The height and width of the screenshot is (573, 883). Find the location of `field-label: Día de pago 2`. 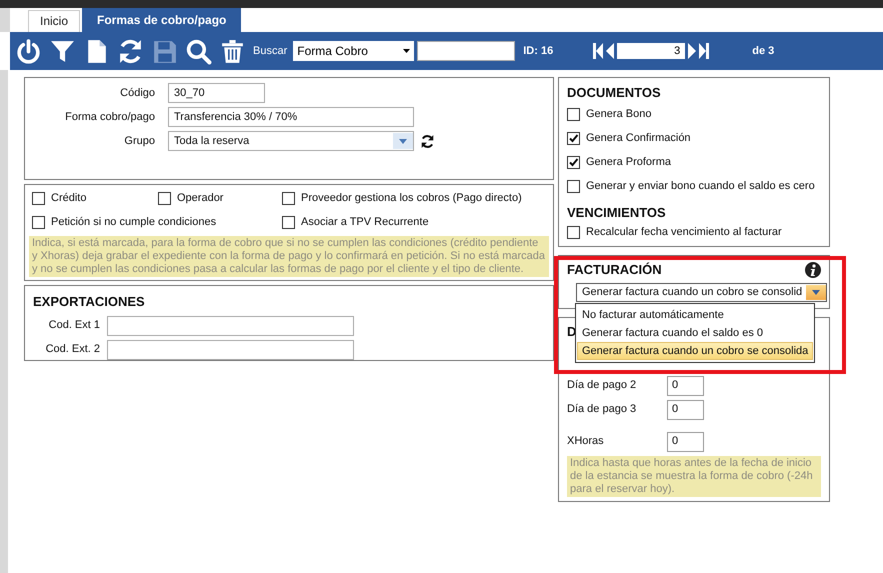

field-label: Día de pago 2 is located at coordinates (602, 386).